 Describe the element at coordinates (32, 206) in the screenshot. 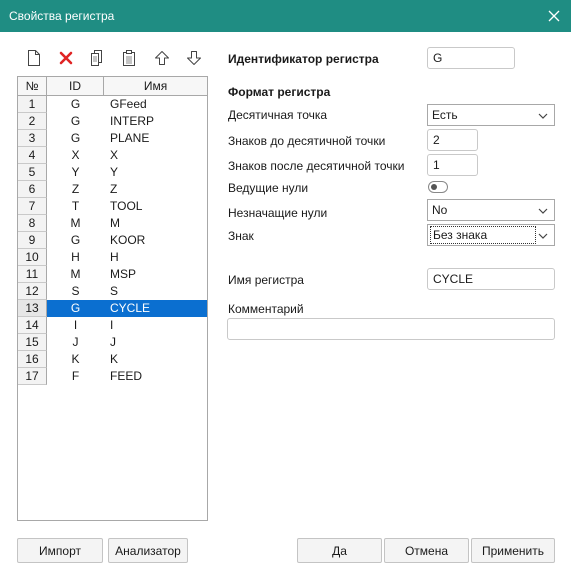

I see `row-number-cell: 7` at that location.